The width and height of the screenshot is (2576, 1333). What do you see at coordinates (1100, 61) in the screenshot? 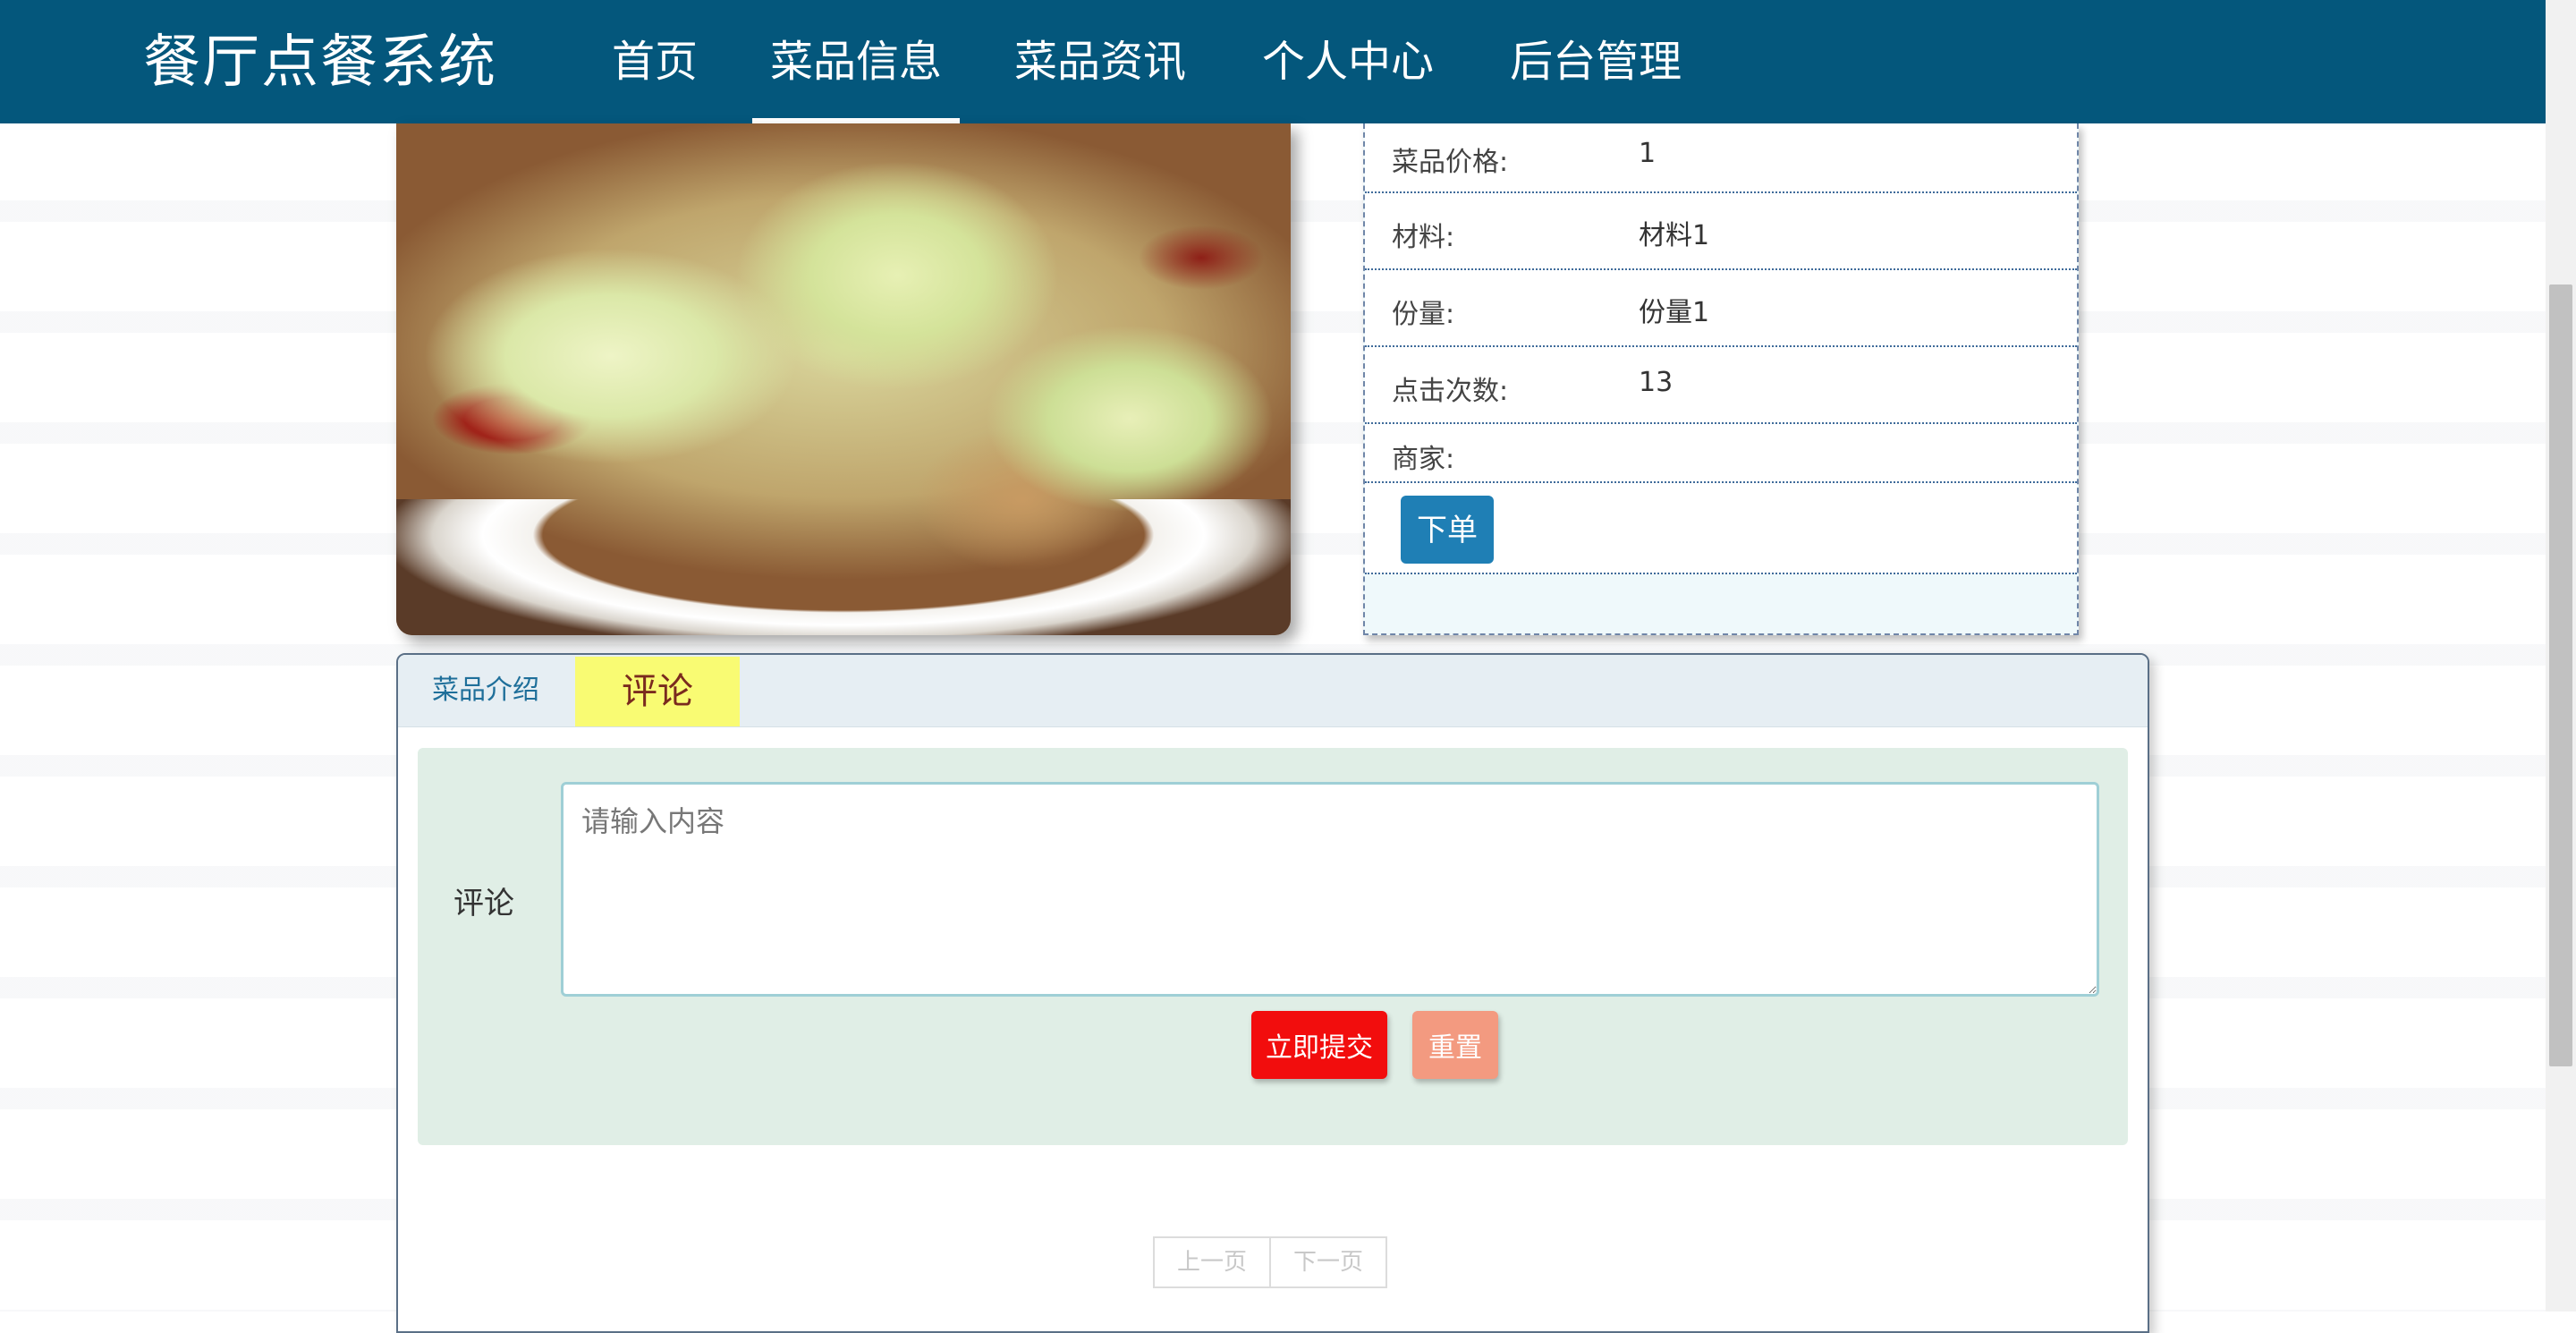
I see `nav-item-dish-news: 菜品资讯` at bounding box center [1100, 61].